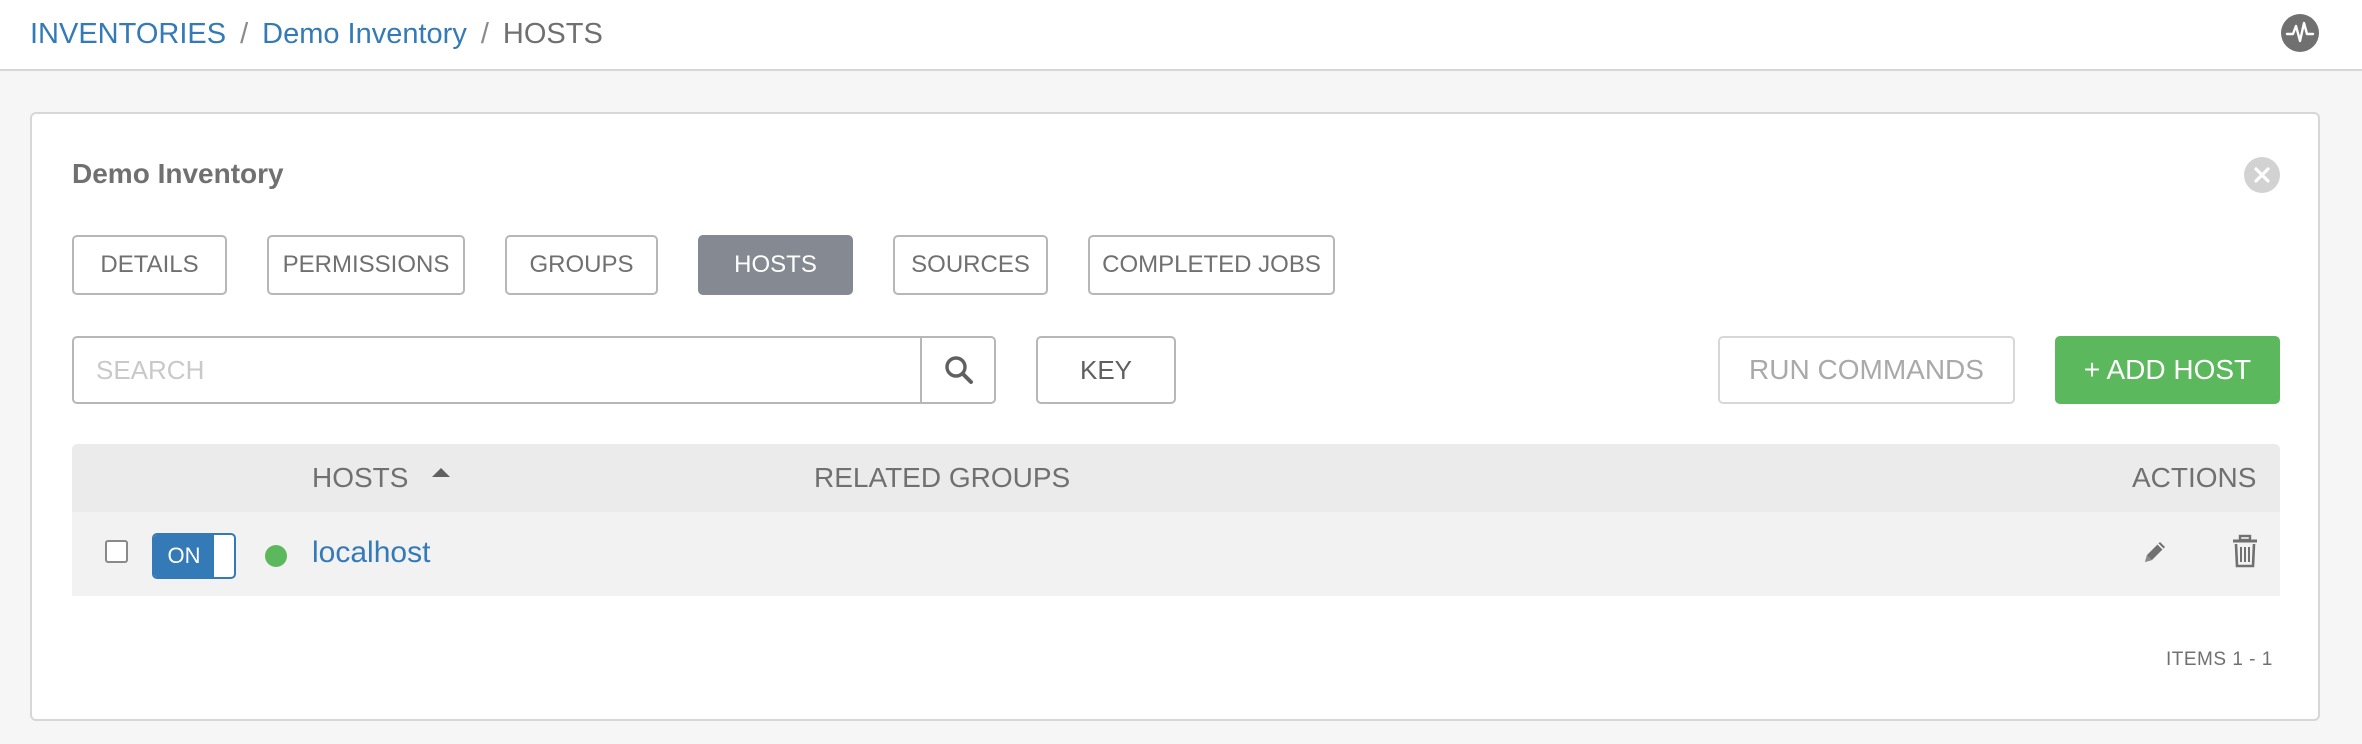 Image resolution: width=2362 pixels, height=744 pixels. Describe the element at coordinates (1866, 370) in the screenshot. I see `run-commands-button: RUN COMMANDS` at that location.